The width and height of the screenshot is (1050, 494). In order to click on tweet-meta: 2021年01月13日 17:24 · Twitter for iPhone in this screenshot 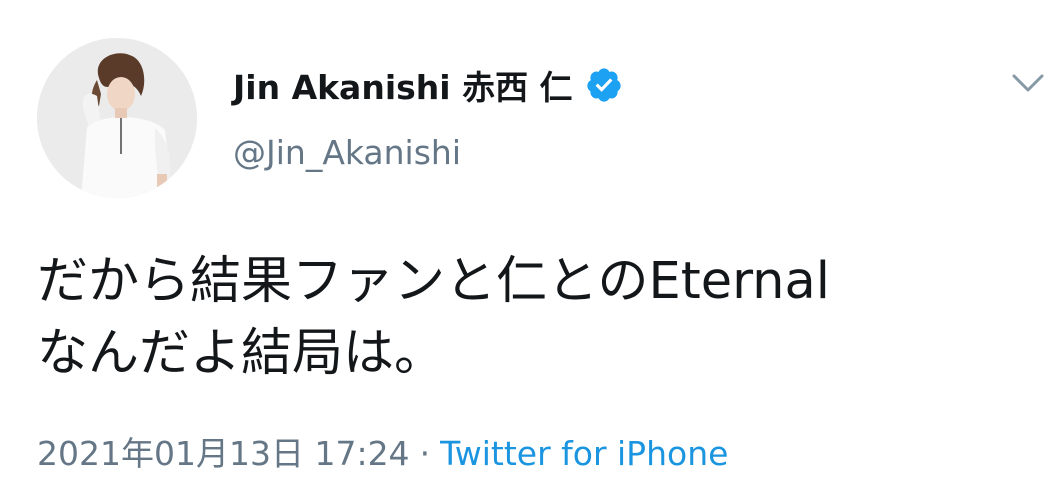, I will do `click(382, 451)`.